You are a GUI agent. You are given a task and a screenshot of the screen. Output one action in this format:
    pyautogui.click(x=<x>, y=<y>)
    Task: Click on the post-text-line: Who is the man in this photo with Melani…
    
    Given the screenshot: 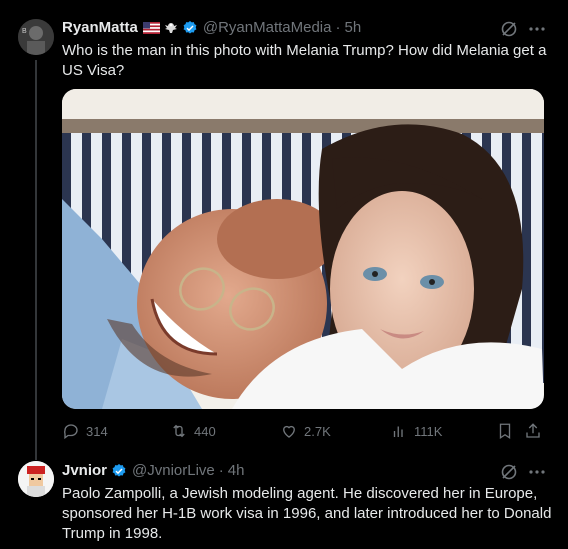 What is the action you would take?
    pyautogui.click(x=304, y=50)
    